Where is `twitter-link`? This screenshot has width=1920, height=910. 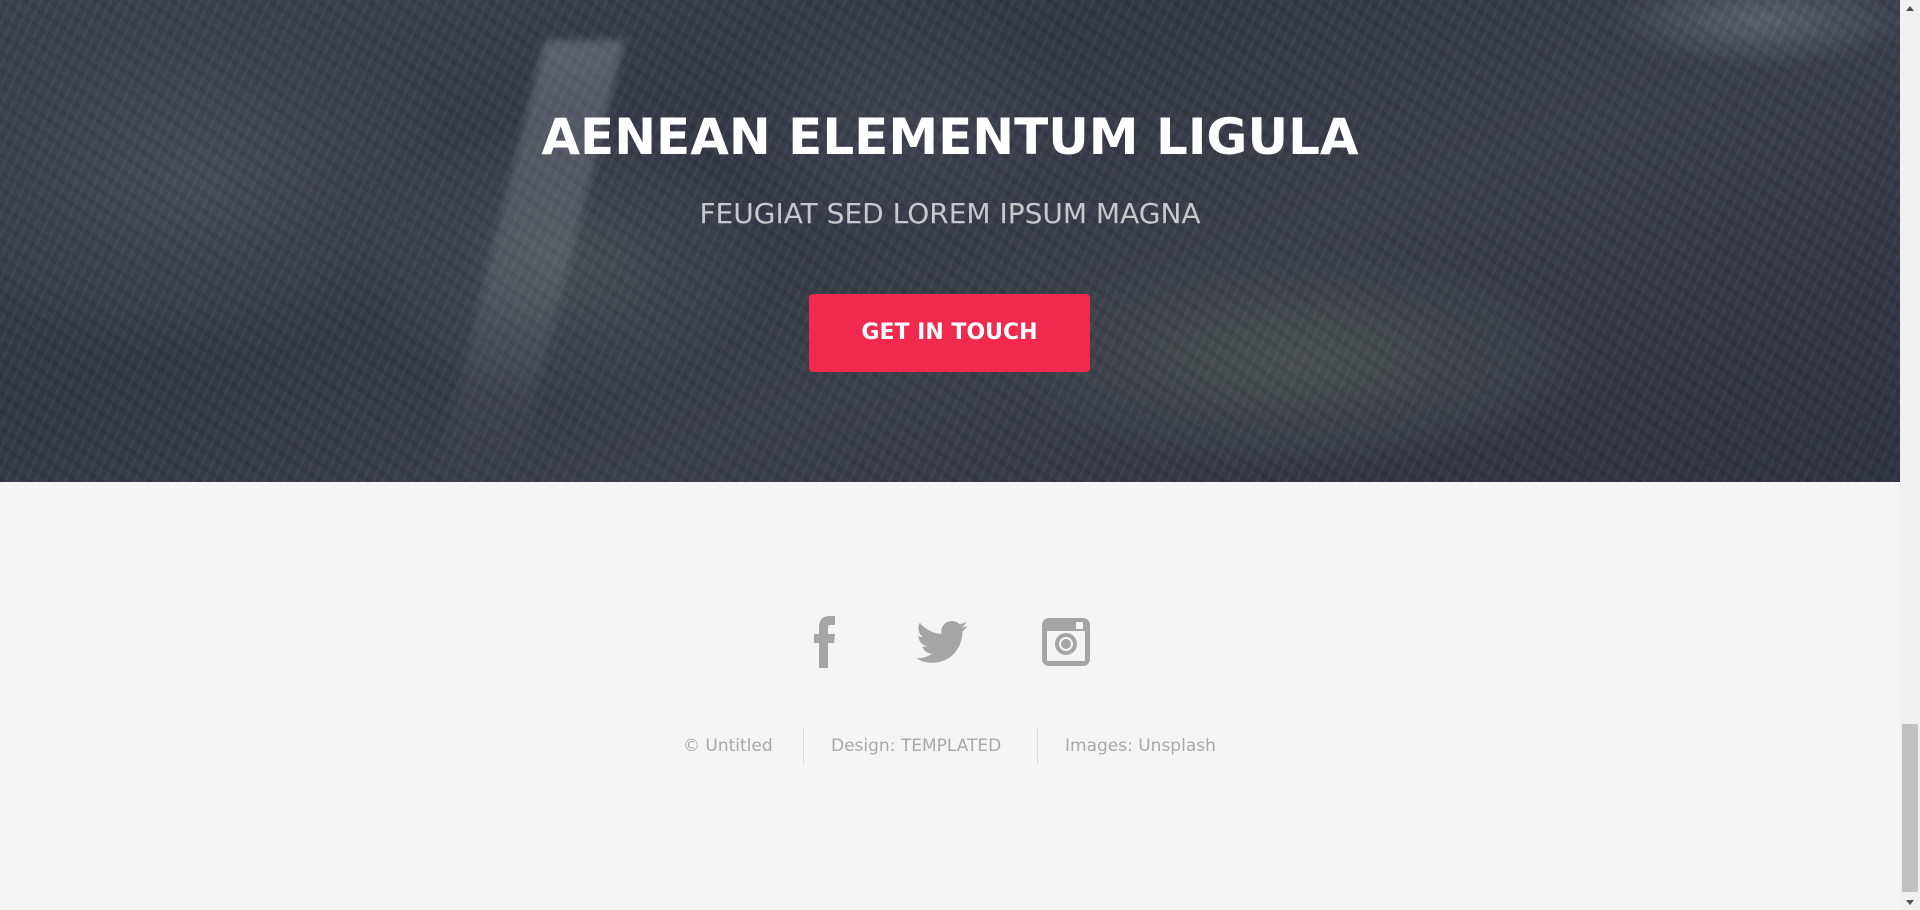 twitter-link is located at coordinates (942, 642).